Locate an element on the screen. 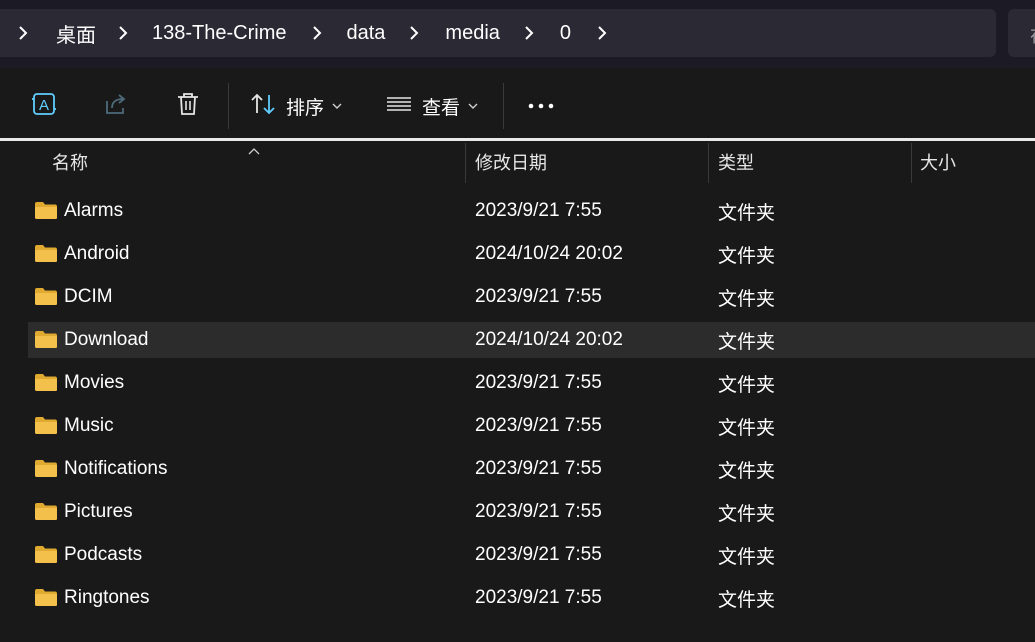 This screenshot has height=642, width=1035. view-icon is located at coordinates (399, 106).